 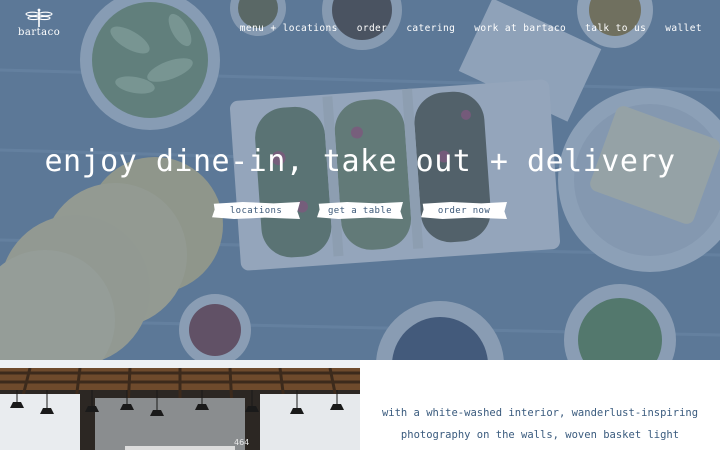 I want to click on order-now-button: order now, so click(x=464, y=210).